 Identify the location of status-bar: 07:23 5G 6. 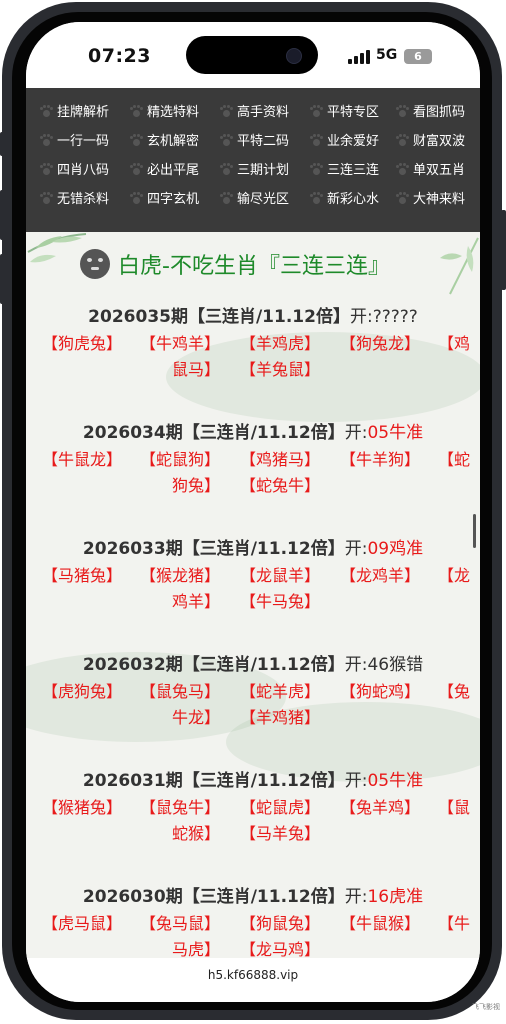
(253, 54).